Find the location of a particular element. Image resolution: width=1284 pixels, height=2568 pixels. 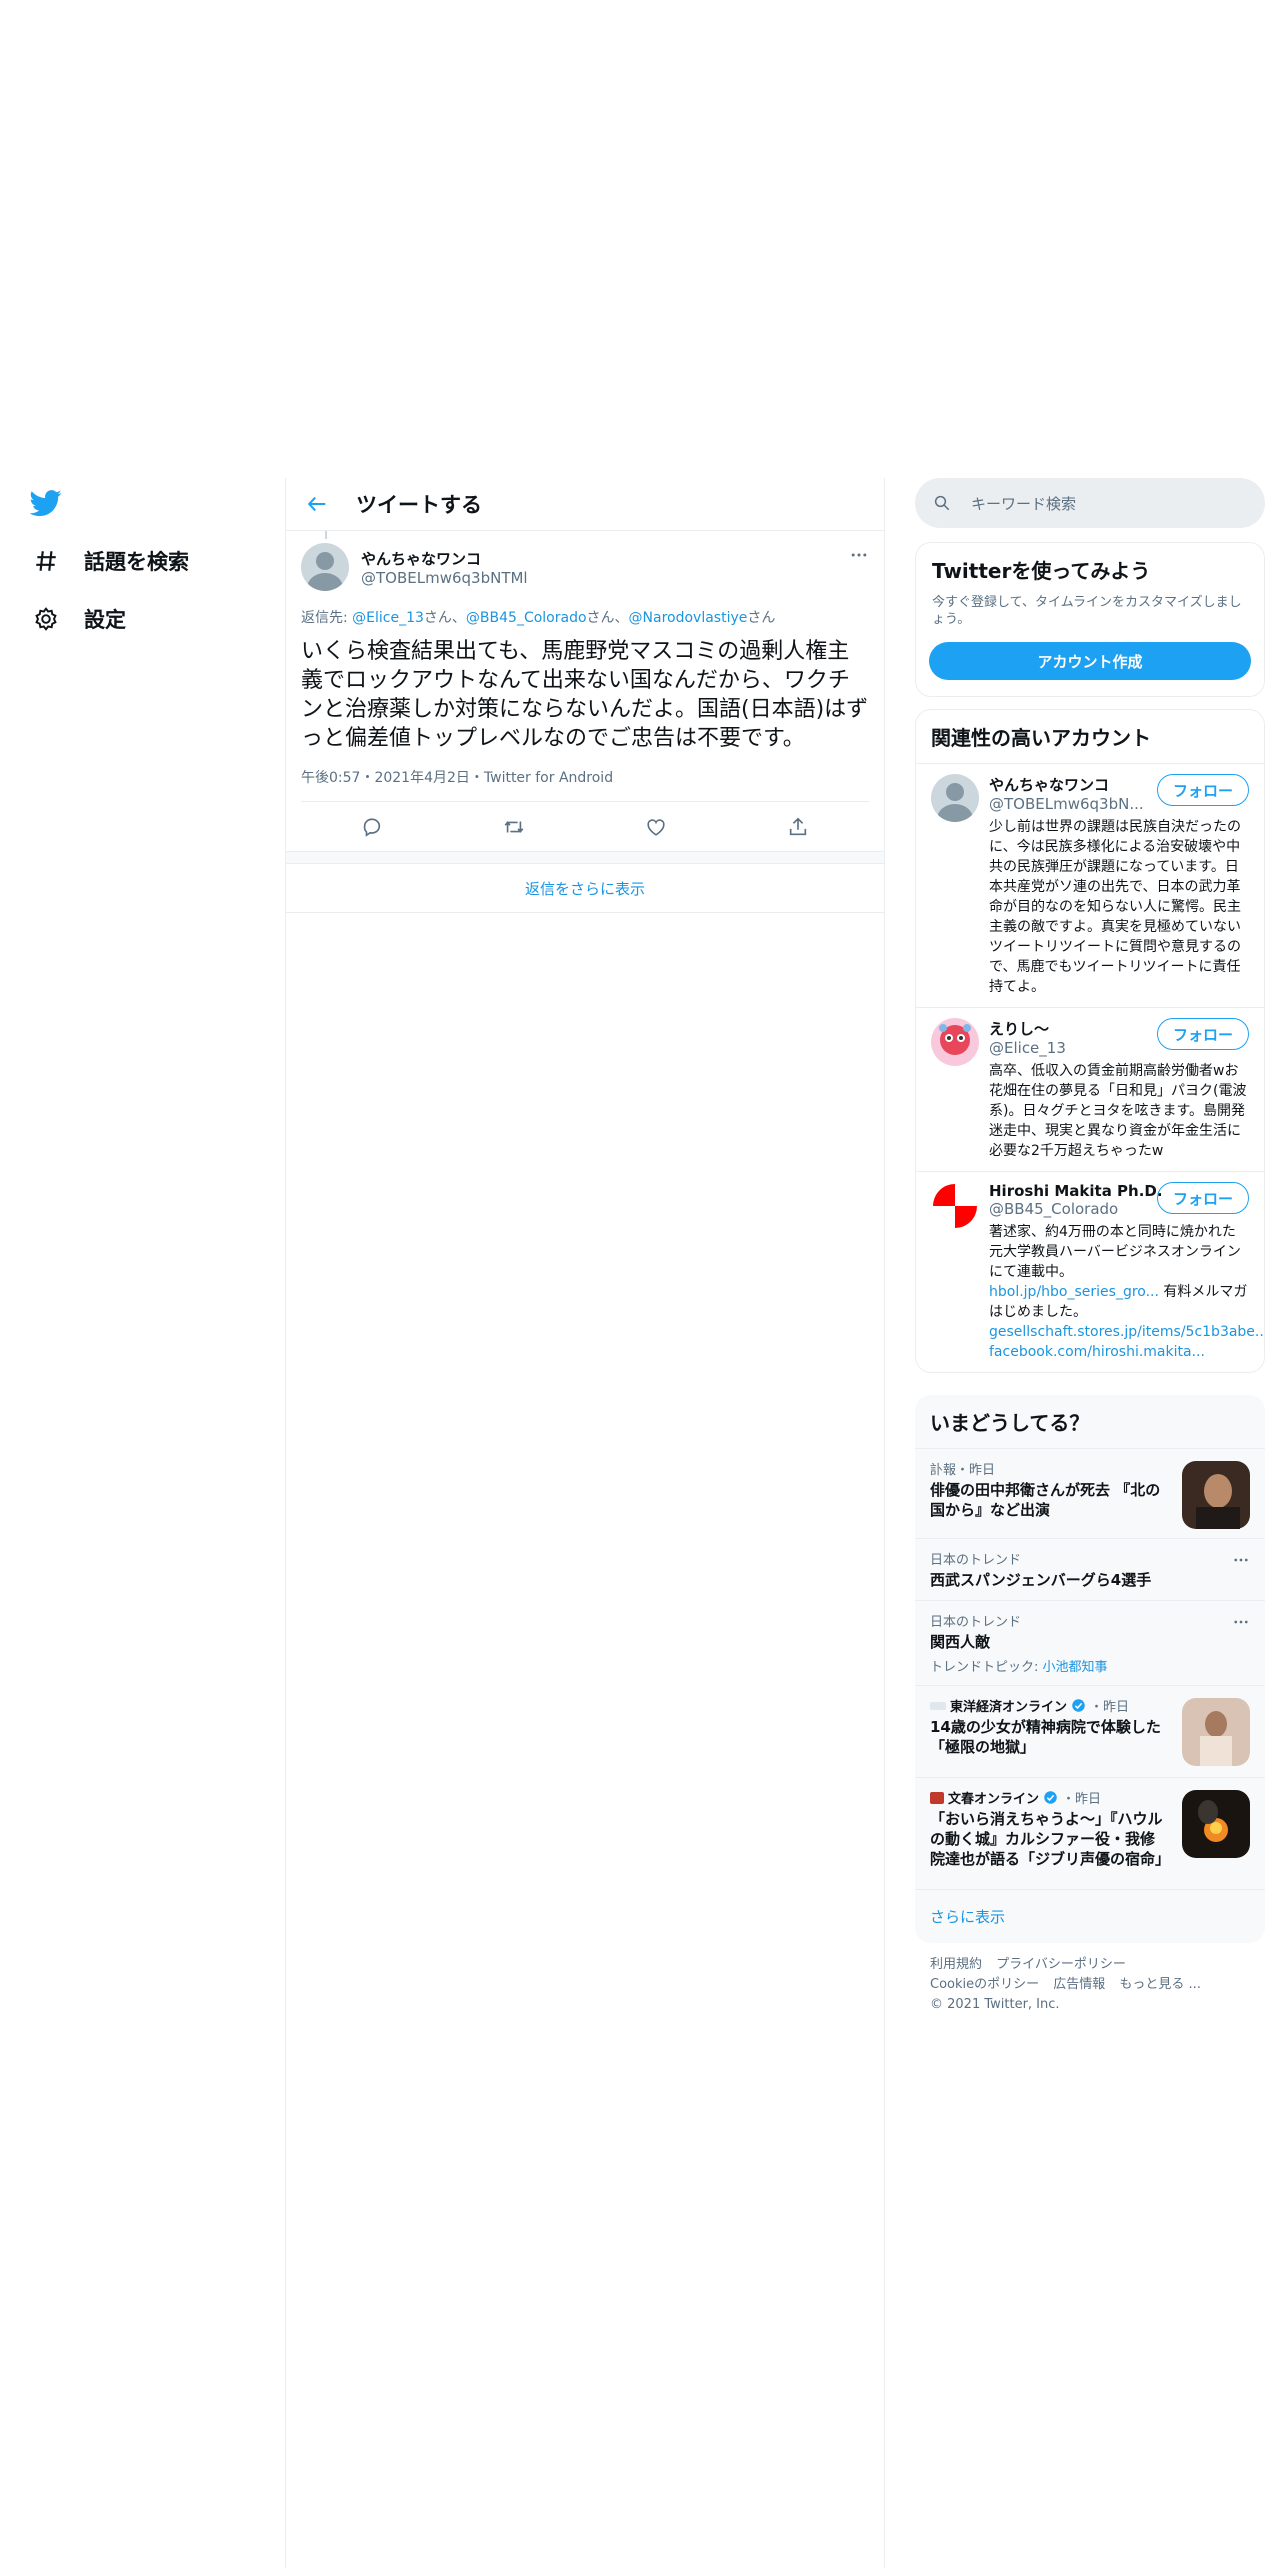

trend-topic-link: 小池都知事 is located at coordinates (1075, 1667).